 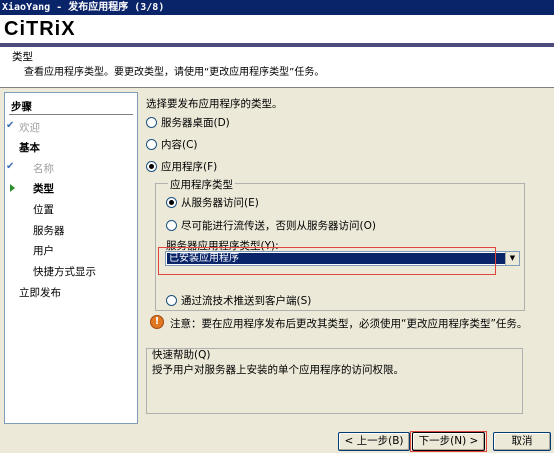 I want to click on step-location: 位置, so click(x=43, y=210).